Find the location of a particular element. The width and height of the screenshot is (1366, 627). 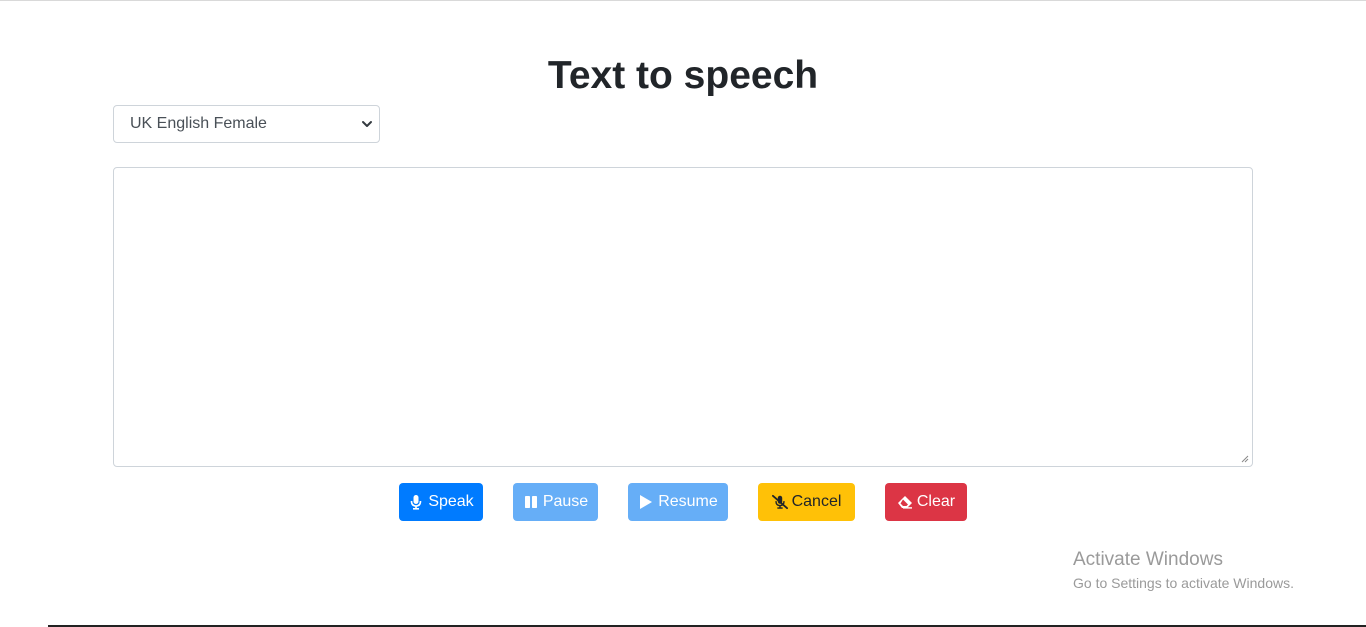

watermark-title: Activate Windows is located at coordinates (1148, 559).